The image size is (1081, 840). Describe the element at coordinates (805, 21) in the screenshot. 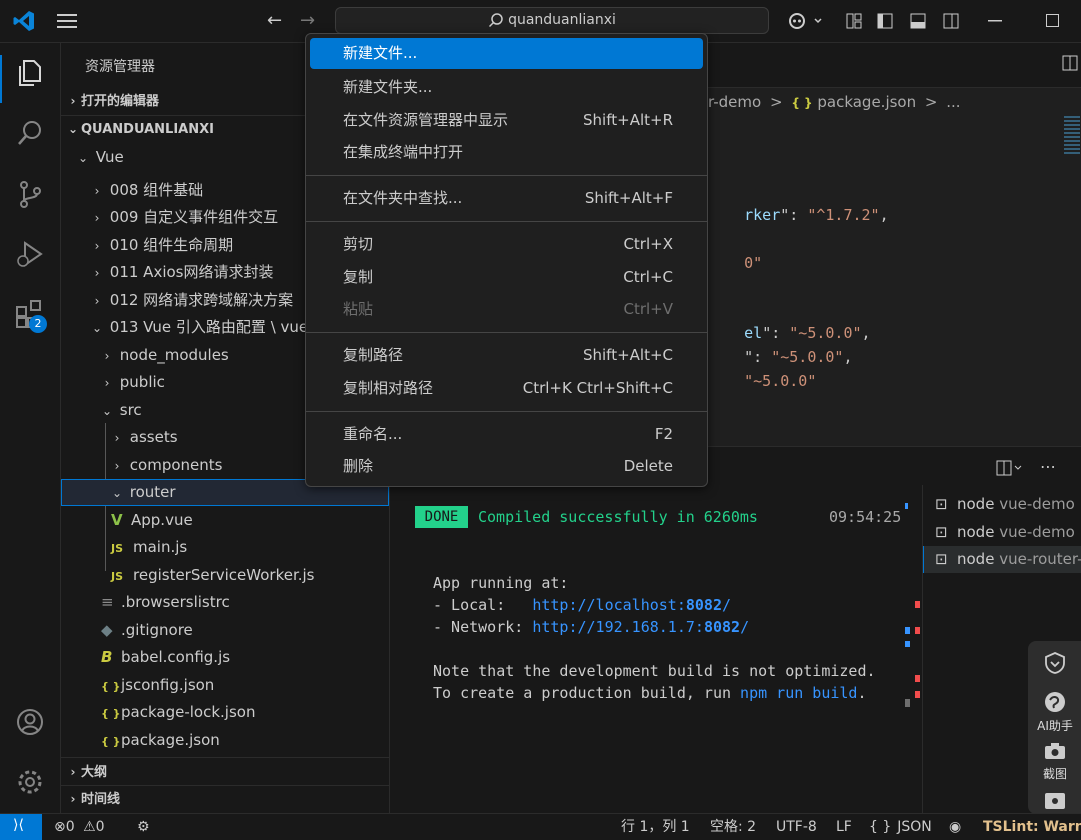

I see `copilot-icon` at that location.